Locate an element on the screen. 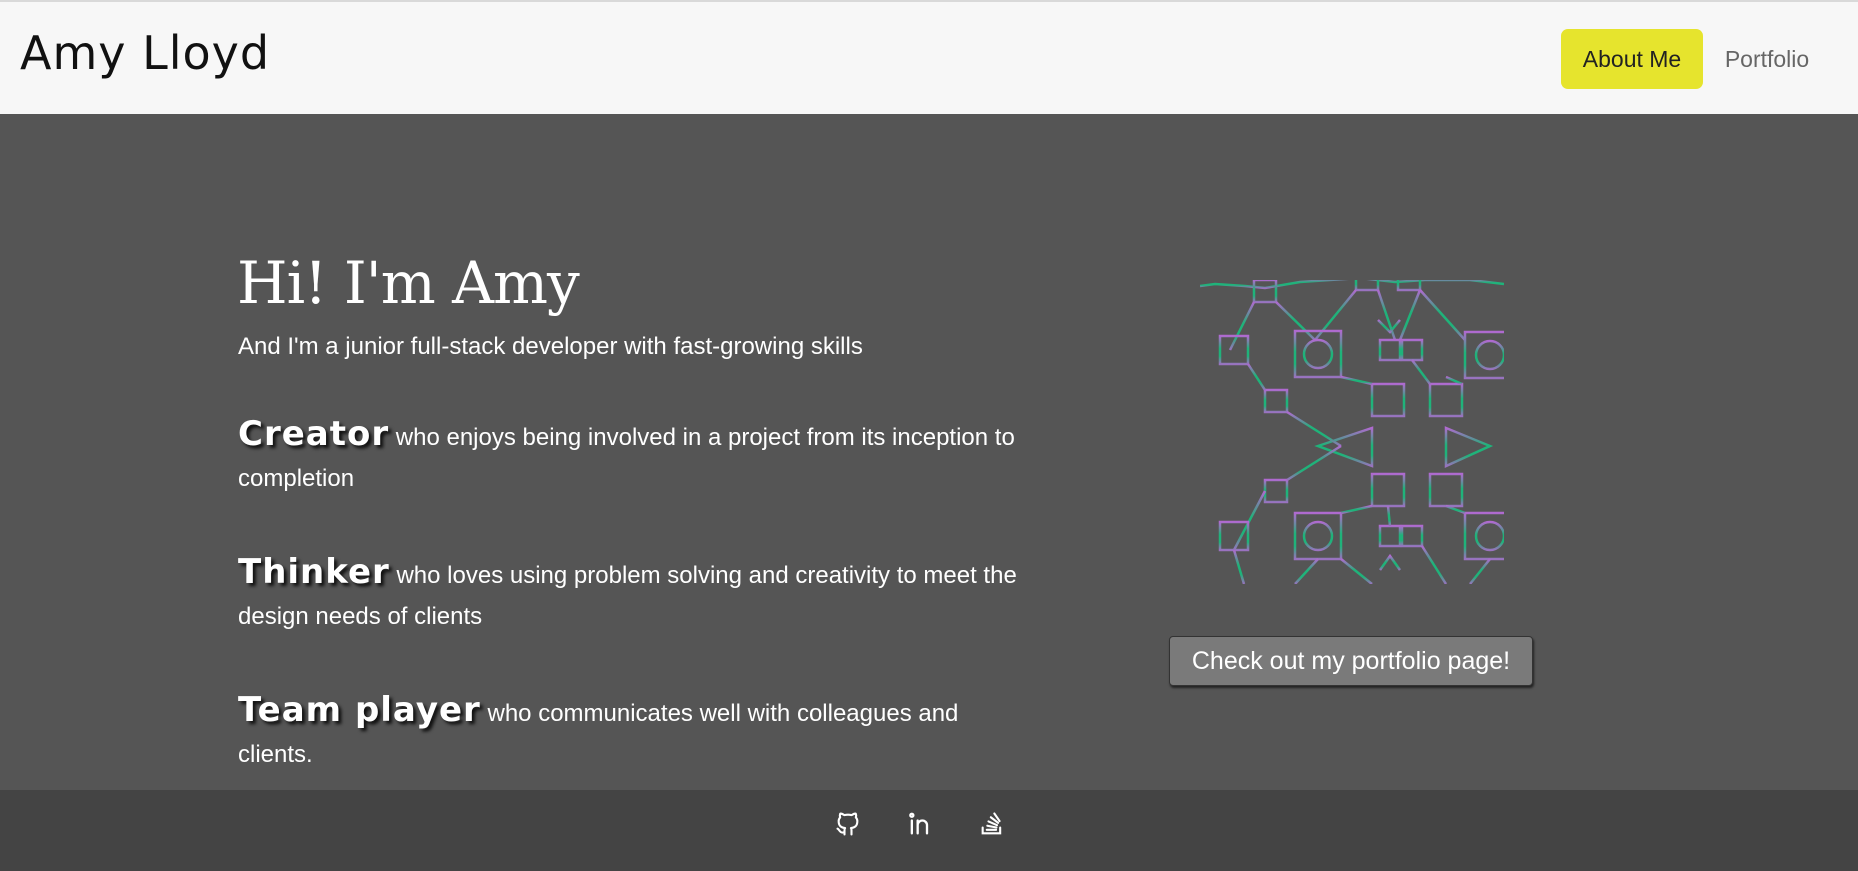 The height and width of the screenshot is (871, 1858). trait-term: Thinker is located at coordinates (314, 572).